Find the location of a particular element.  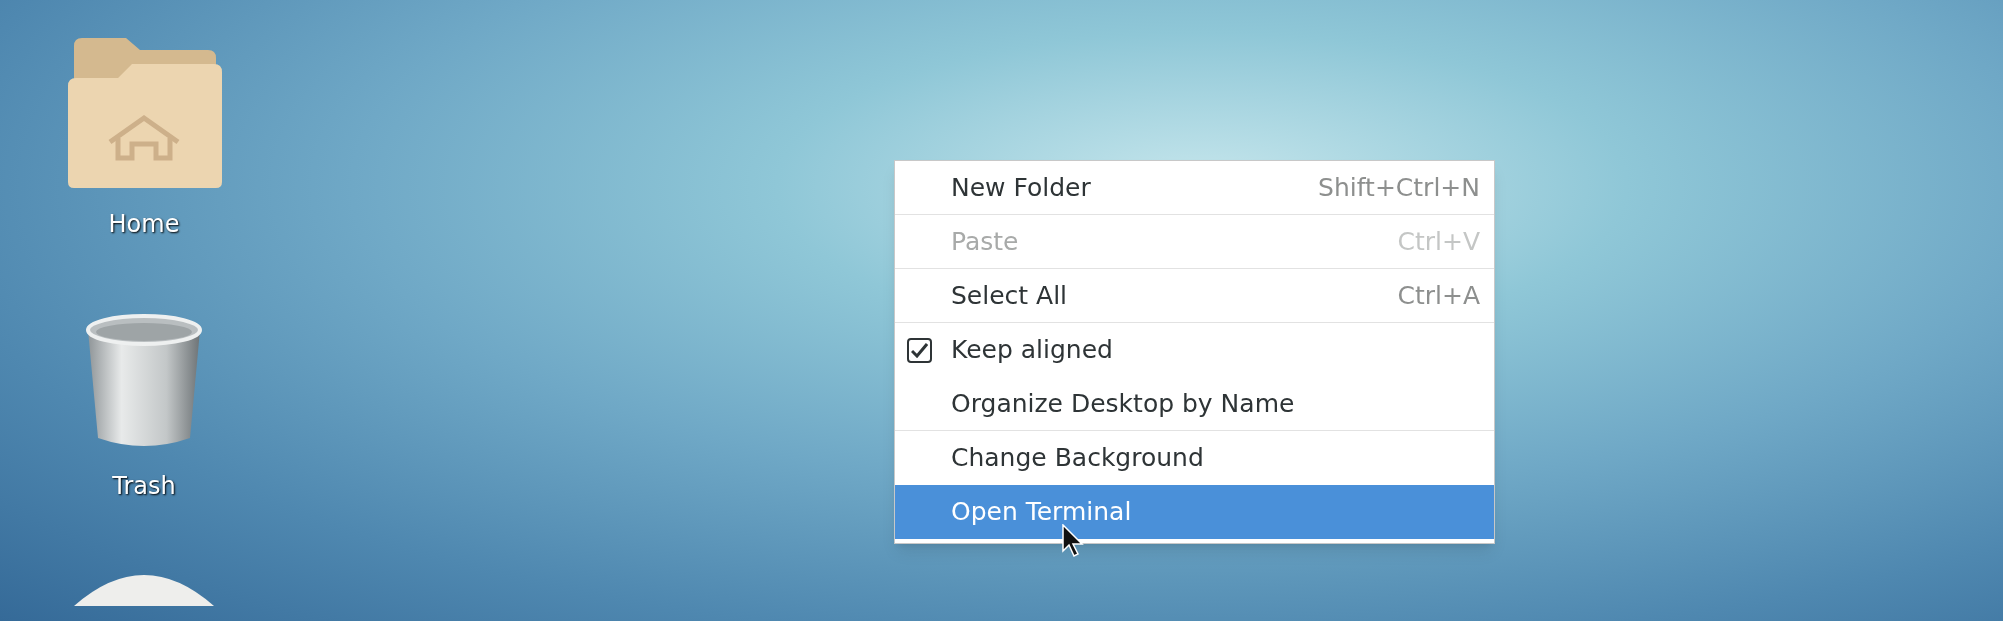

shortcut-label: Ctrl+V is located at coordinates (1438, 241).